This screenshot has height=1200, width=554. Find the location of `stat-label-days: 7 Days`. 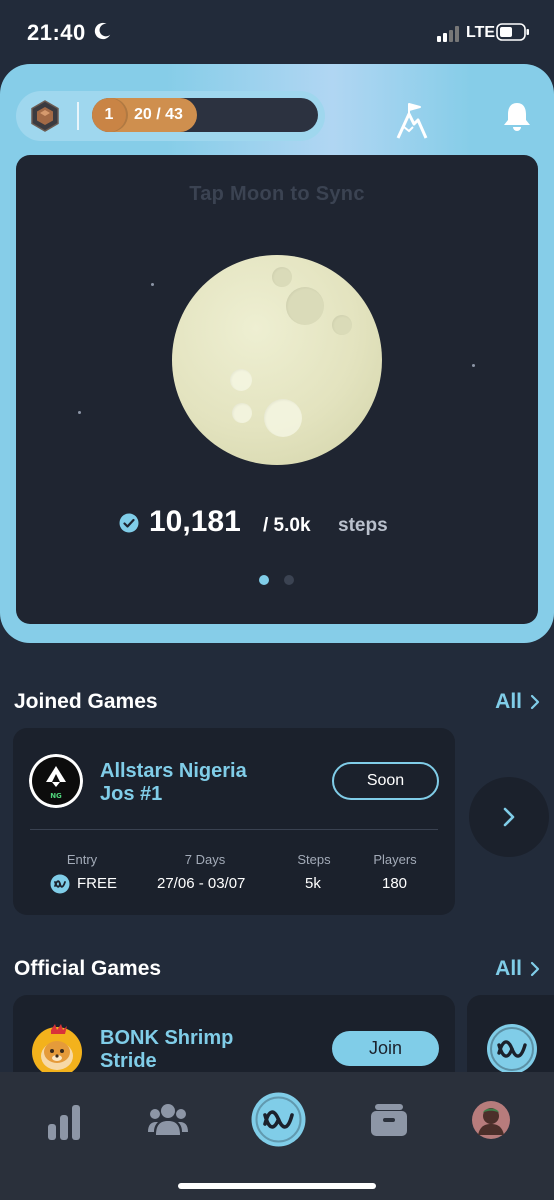

stat-label-days: 7 Days is located at coordinates (205, 859).